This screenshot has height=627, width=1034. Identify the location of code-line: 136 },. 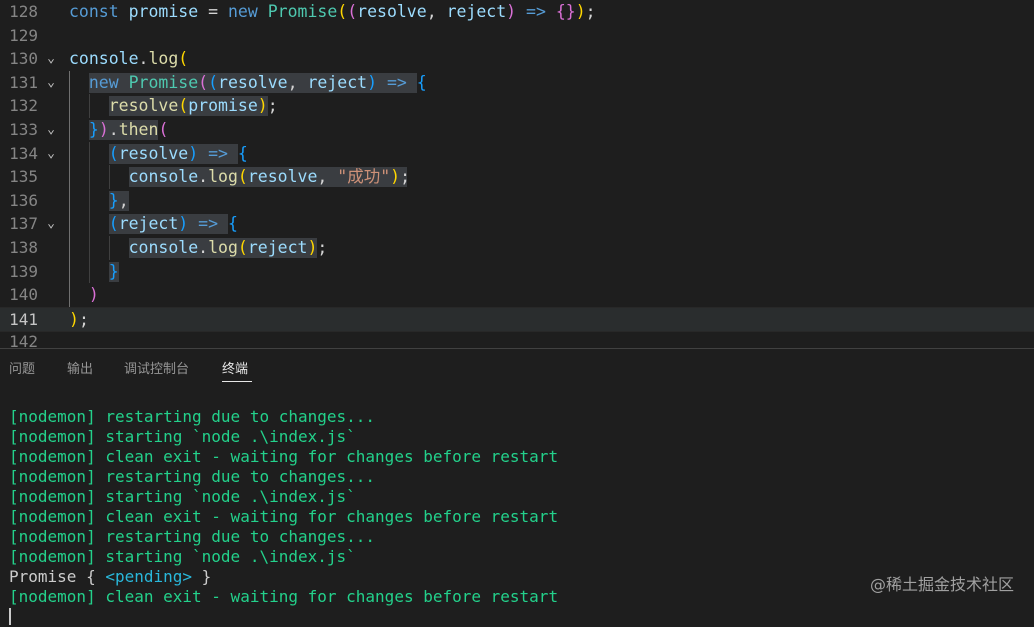
(517, 201).